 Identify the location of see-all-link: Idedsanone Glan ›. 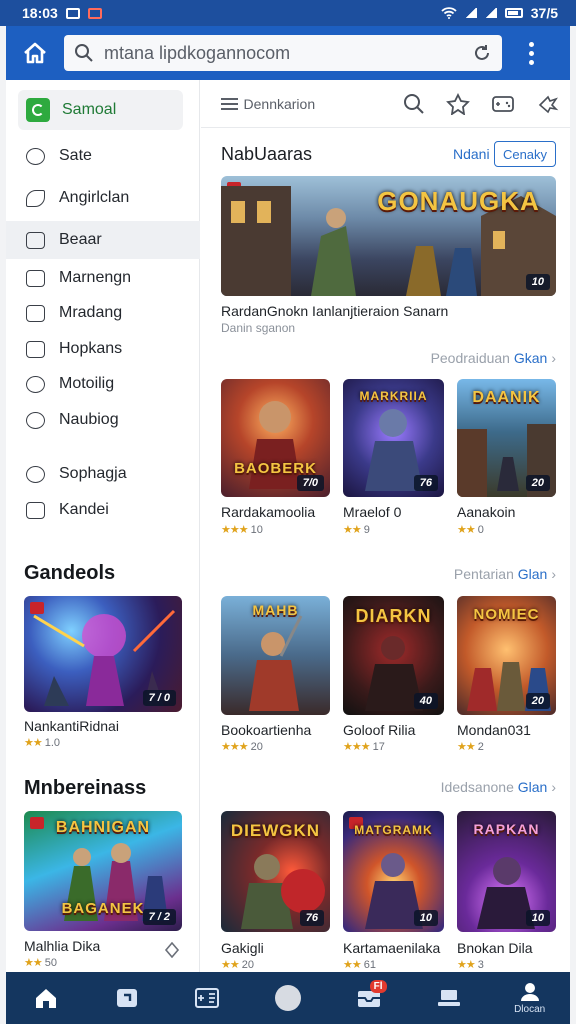
(498, 787).